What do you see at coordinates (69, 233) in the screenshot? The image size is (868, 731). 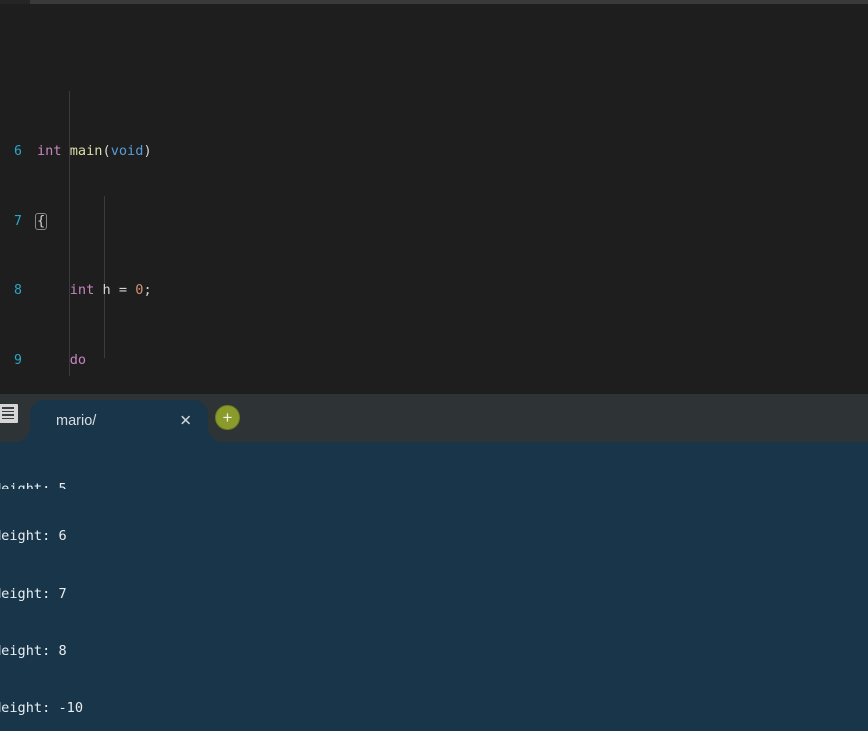 I see `indent-guide` at bounding box center [69, 233].